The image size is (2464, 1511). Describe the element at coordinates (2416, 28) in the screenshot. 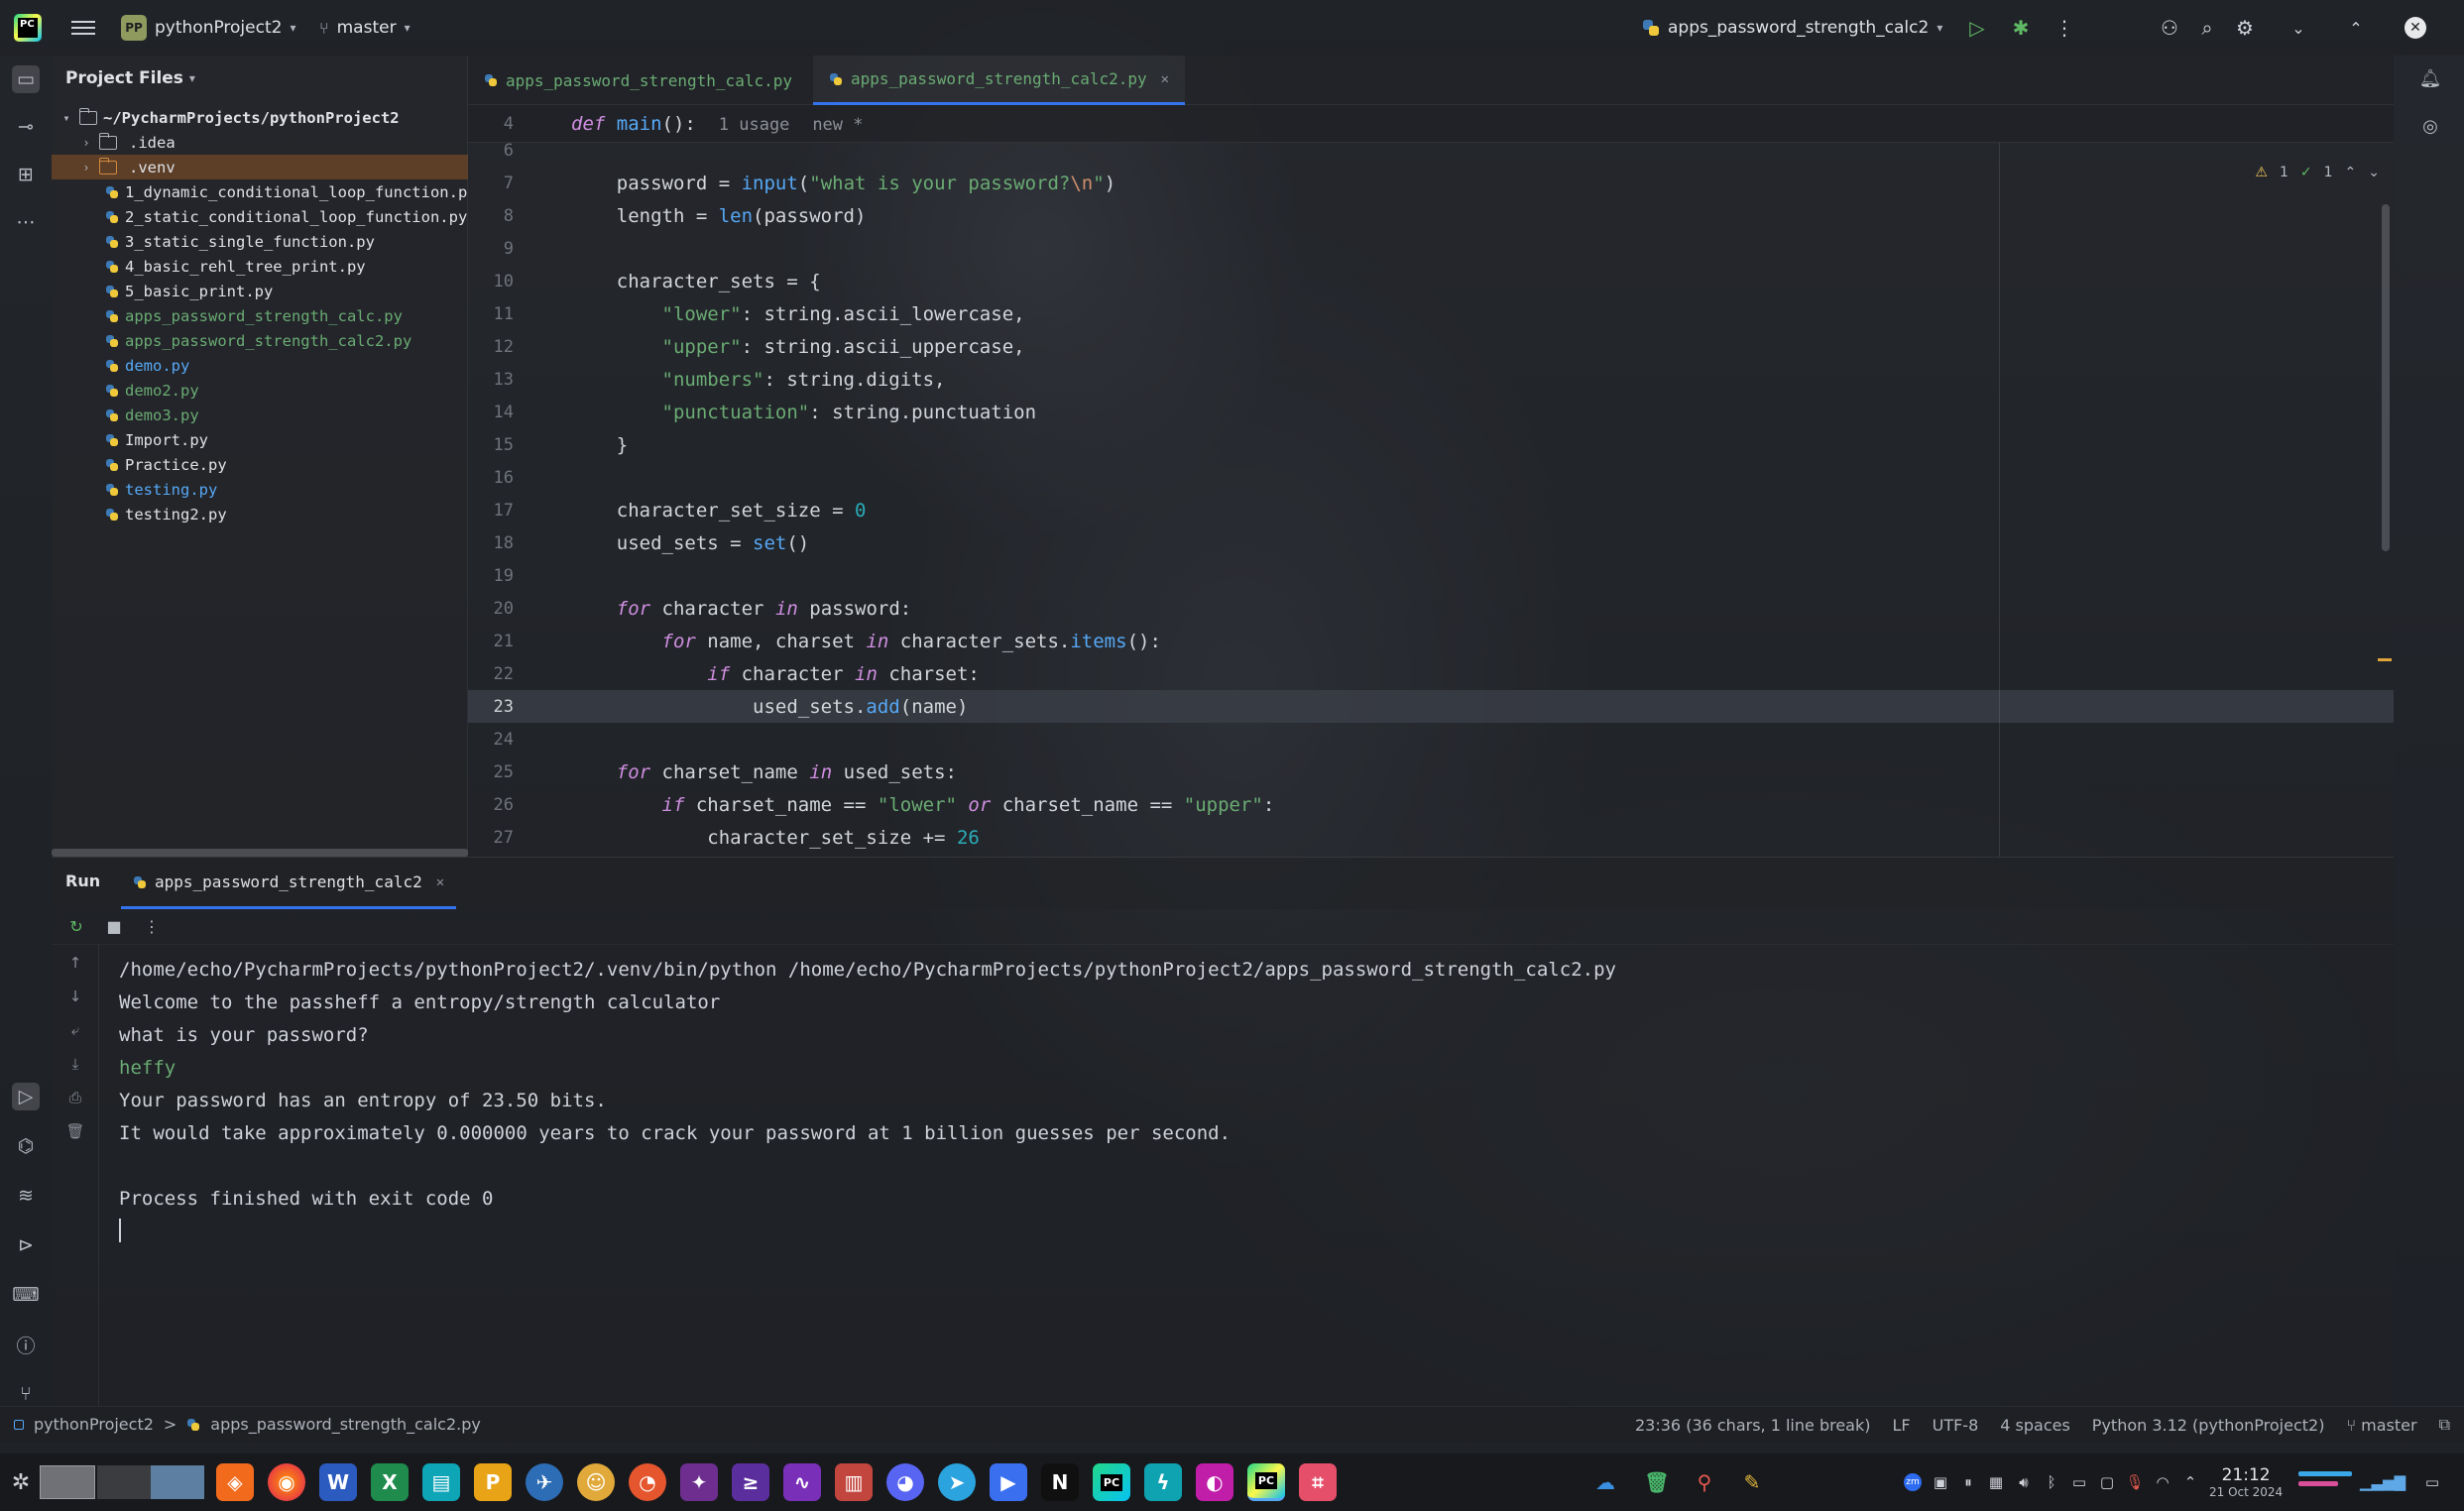

I see `close-window-icon: ✕` at that location.